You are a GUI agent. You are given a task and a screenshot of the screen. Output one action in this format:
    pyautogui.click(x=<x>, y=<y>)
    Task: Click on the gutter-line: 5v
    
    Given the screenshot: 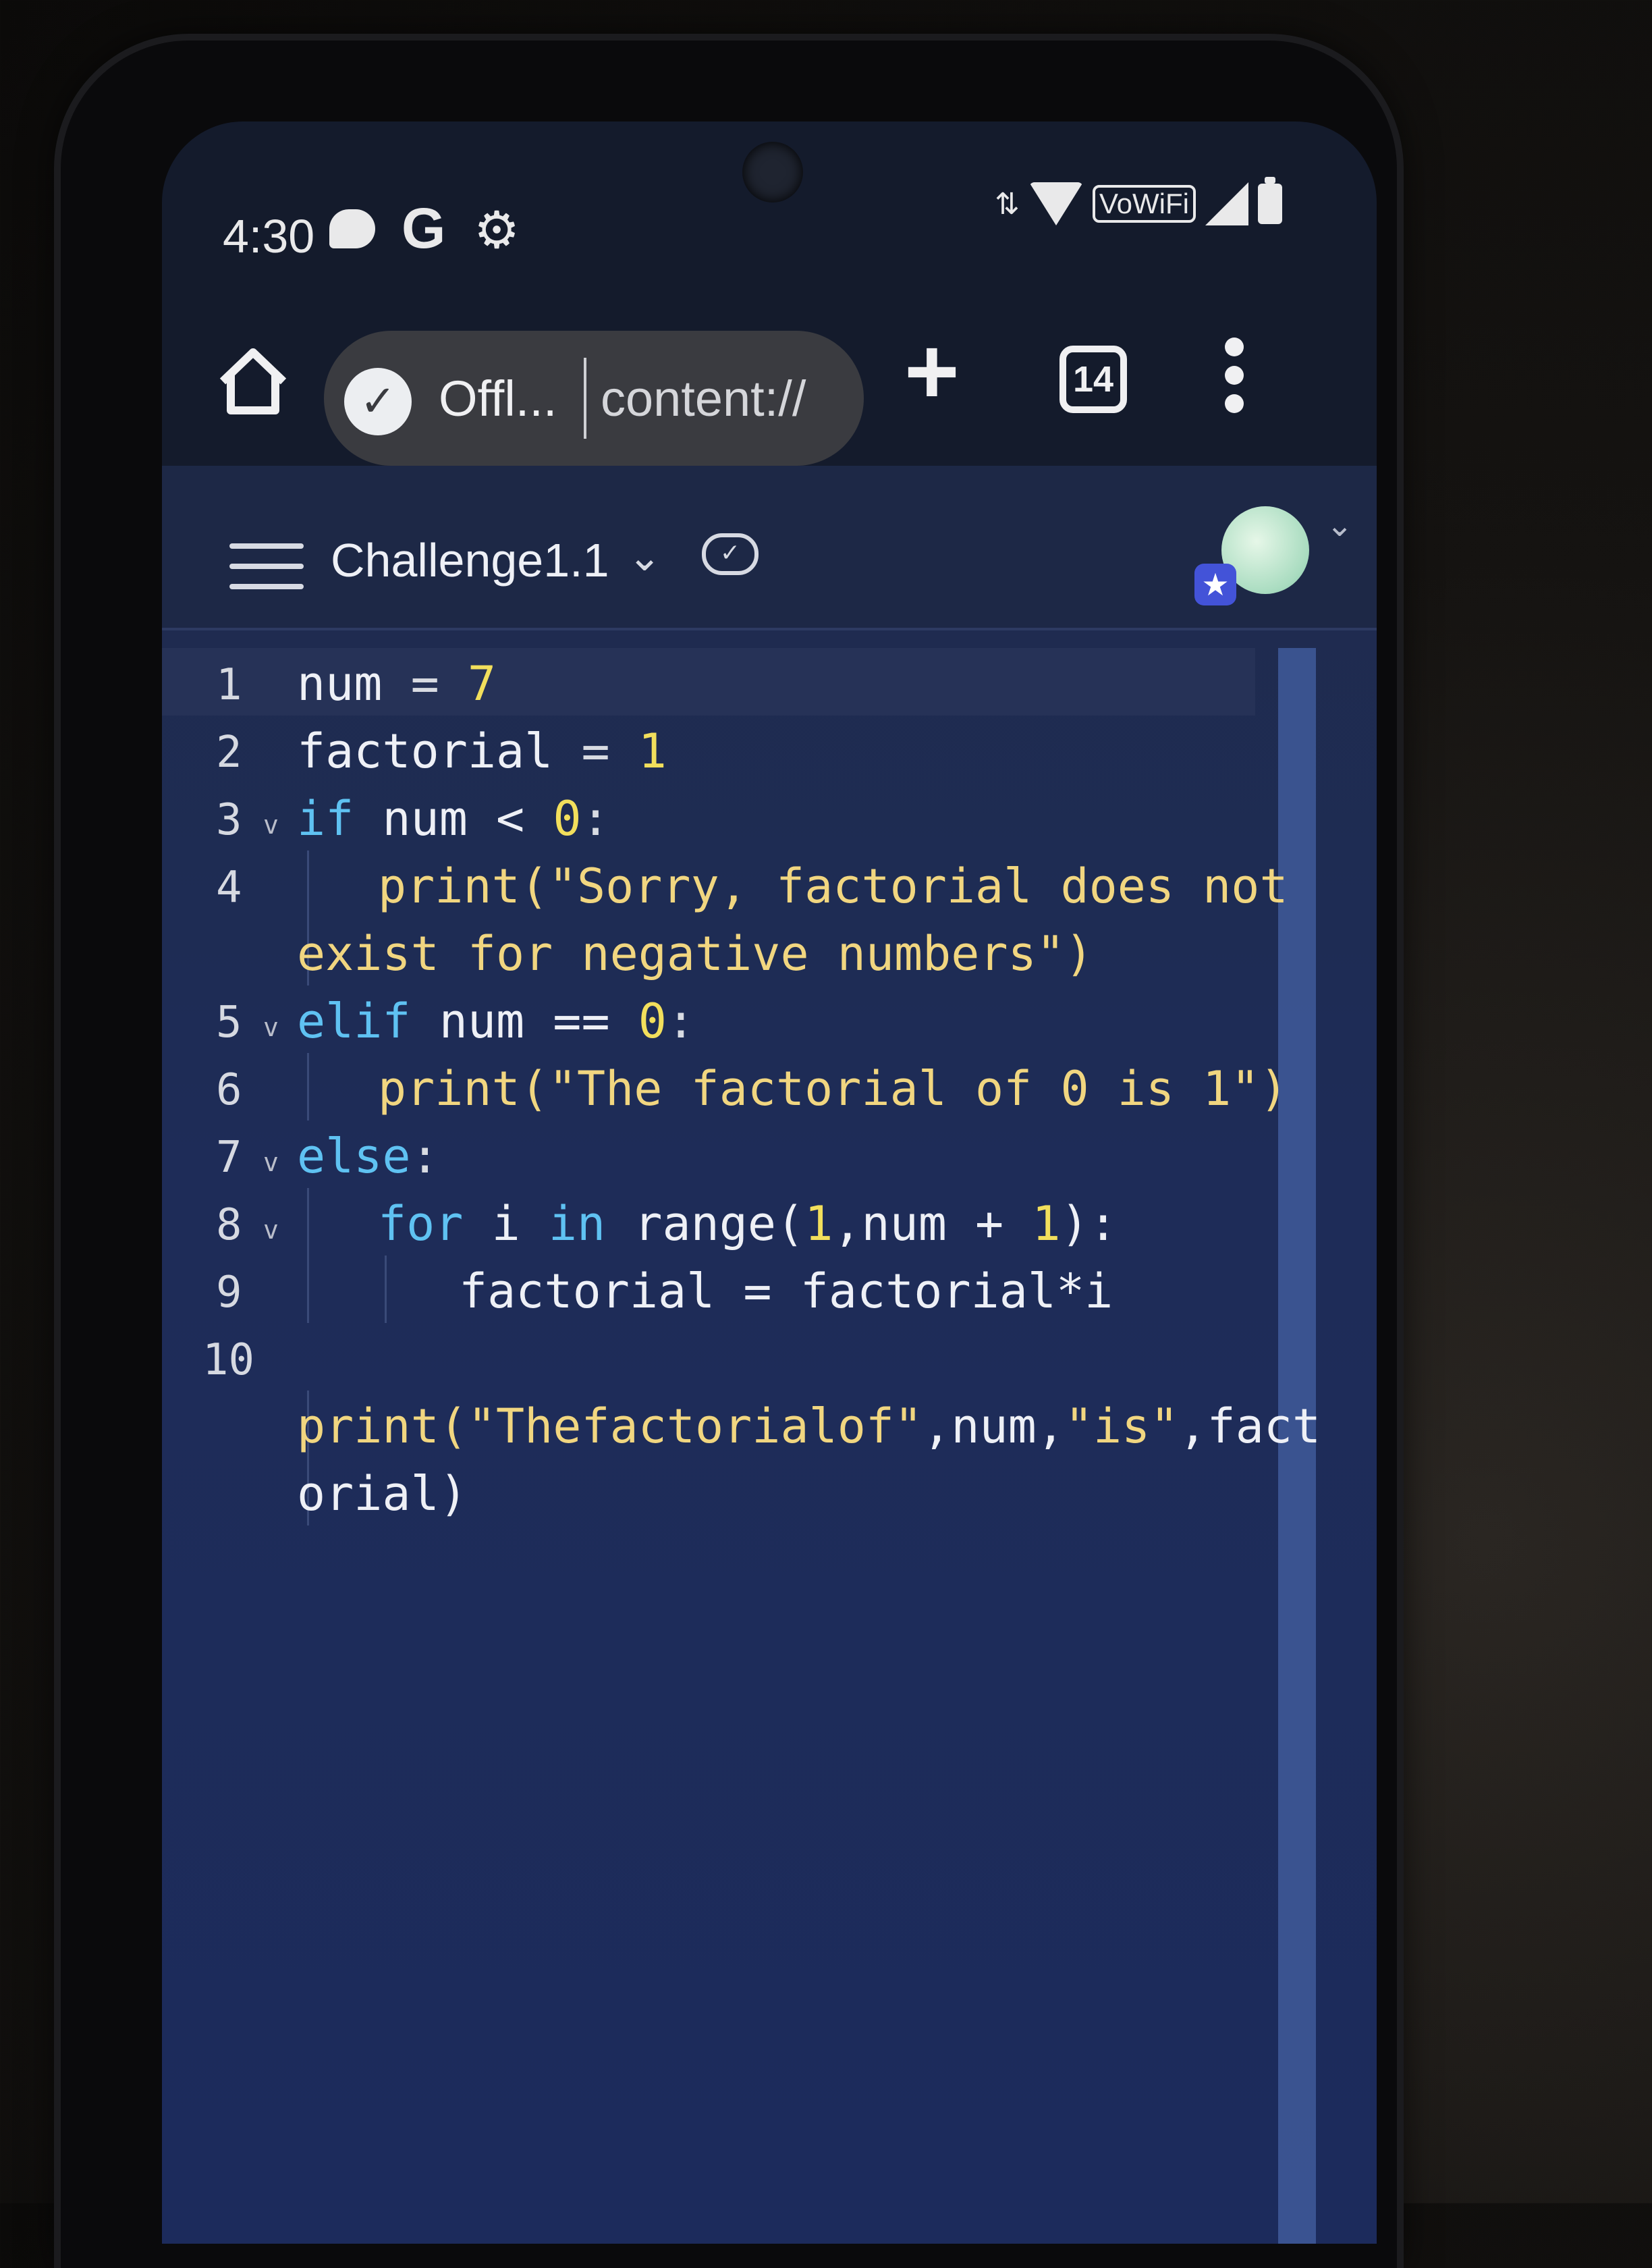 What is the action you would take?
    pyautogui.click(x=230, y=1019)
    